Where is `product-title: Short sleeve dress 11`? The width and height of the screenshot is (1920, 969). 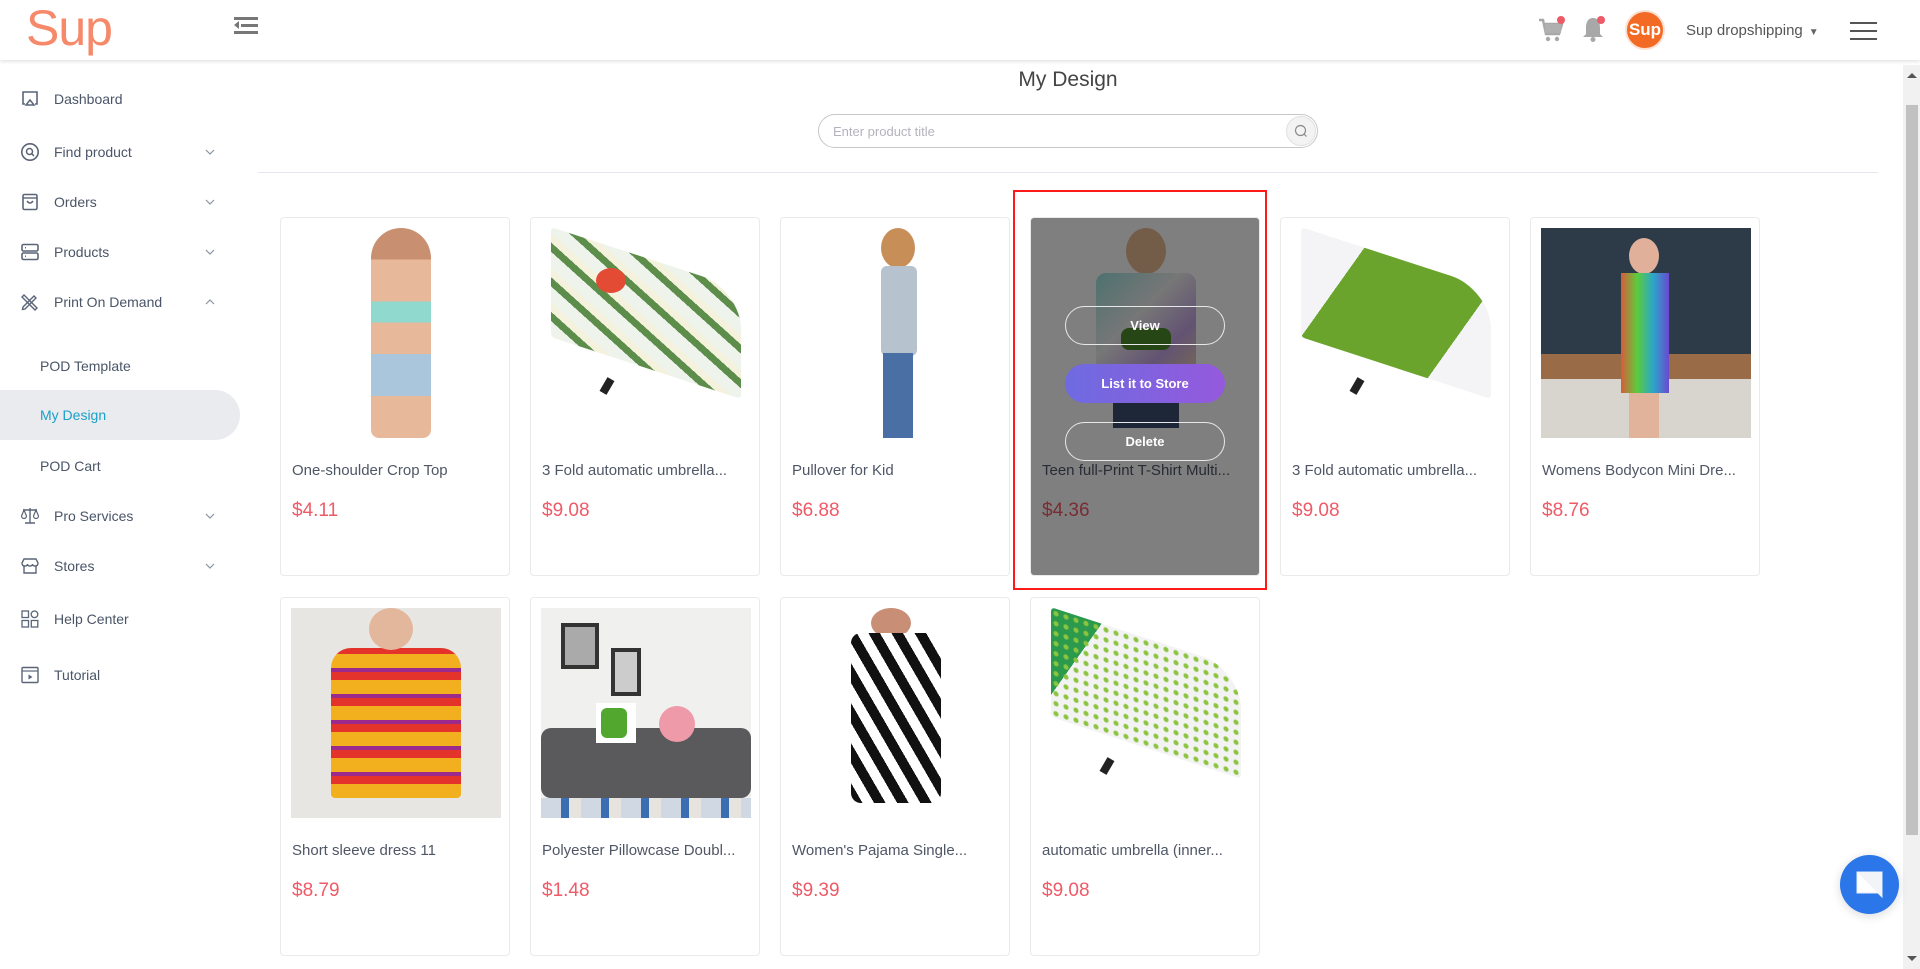 product-title: Short sleeve dress 11 is located at coordinates (398, 850).